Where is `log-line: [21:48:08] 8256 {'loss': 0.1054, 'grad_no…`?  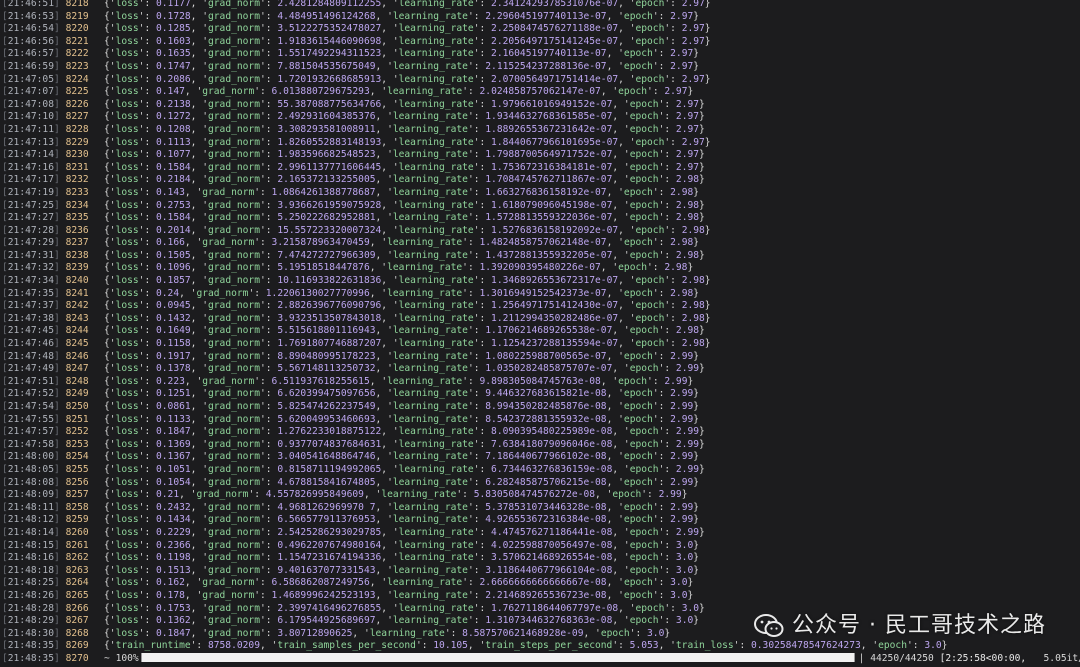
log-line: [21:48:08] 8256 {'loss': 0.1054, 'grad_no… is located at coordinates (540, 483).